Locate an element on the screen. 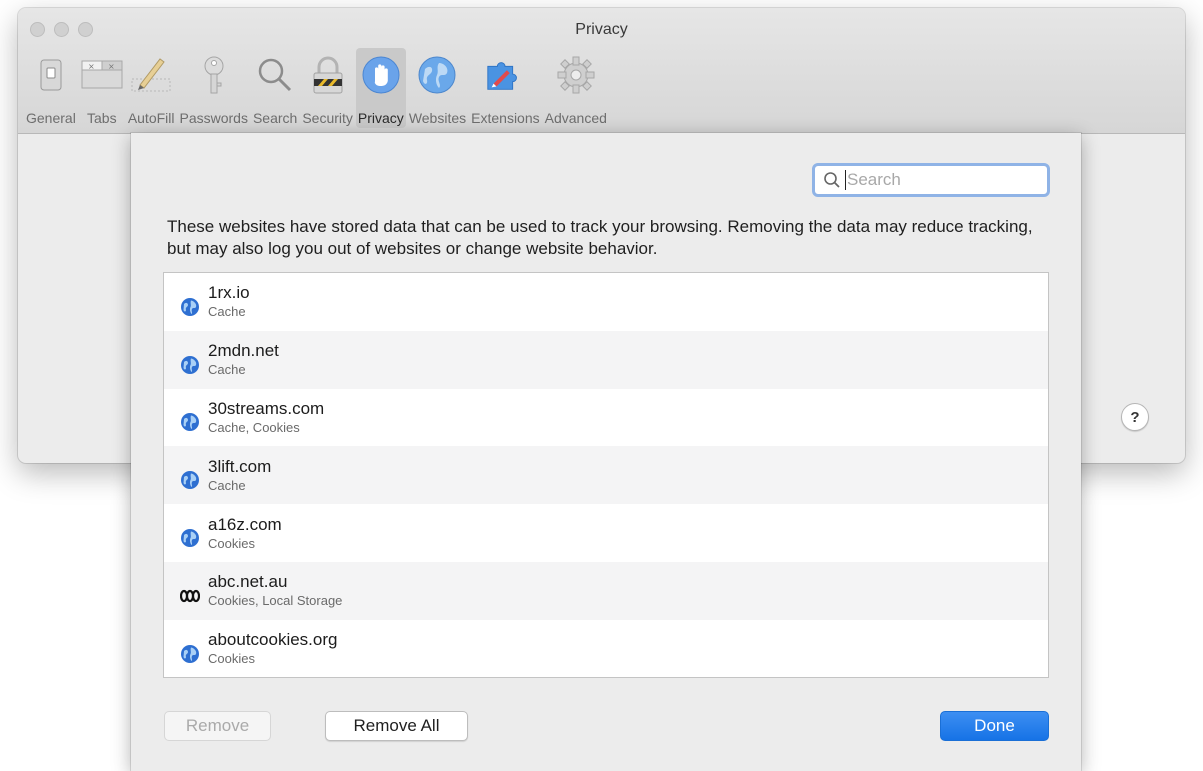 This screenshot has width=1203, height=771. tab-websites: Websites is located at coordinates (437, 88).